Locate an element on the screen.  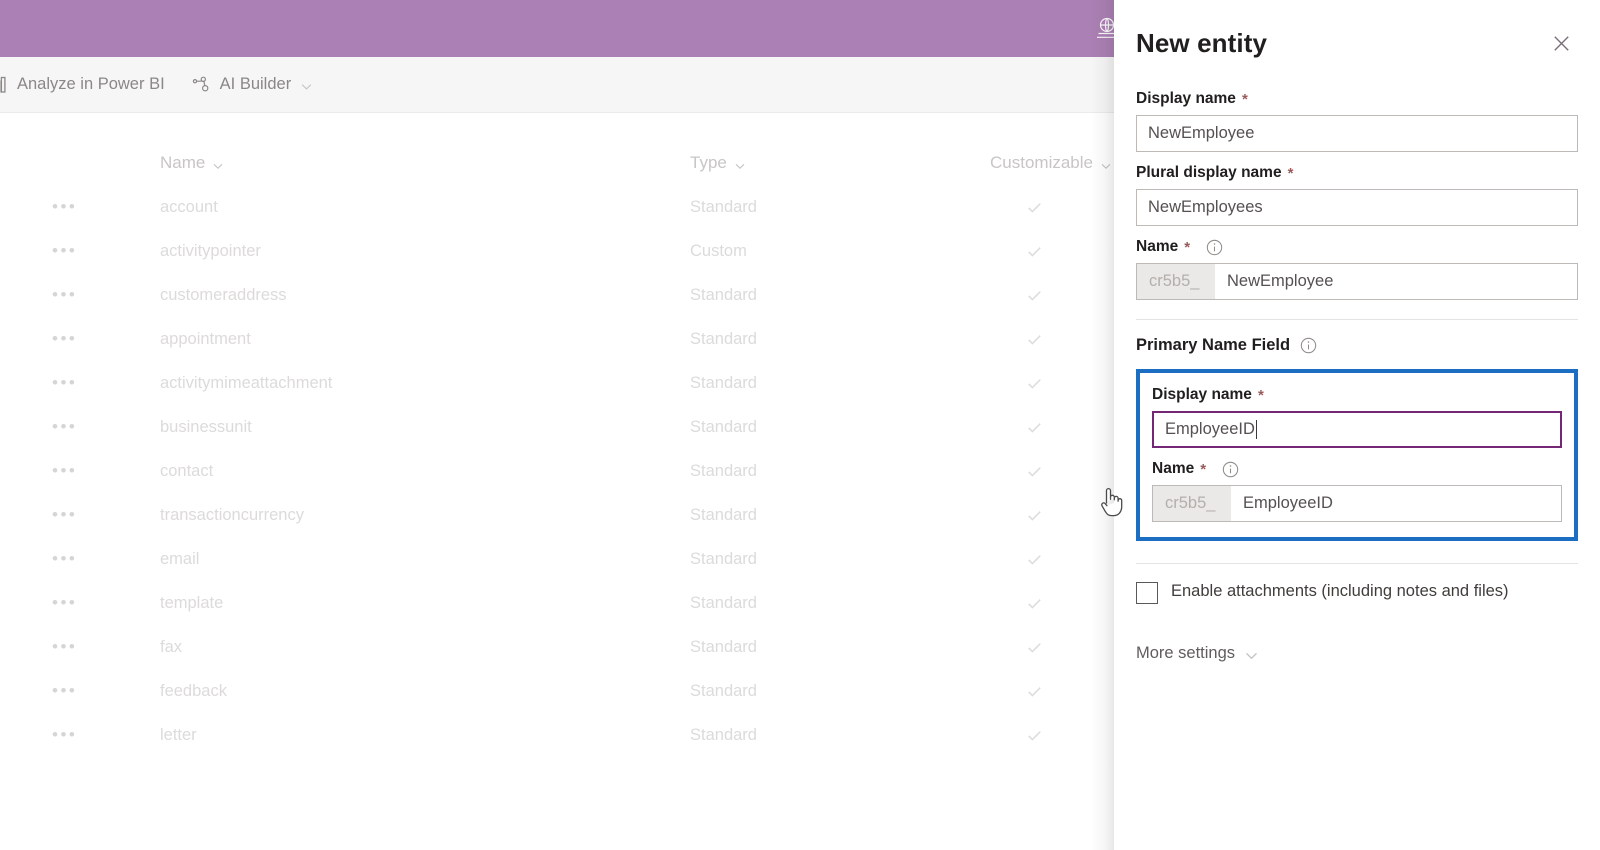
column-header-customizable-label: Customizable is located at coordinates (1041, 162).